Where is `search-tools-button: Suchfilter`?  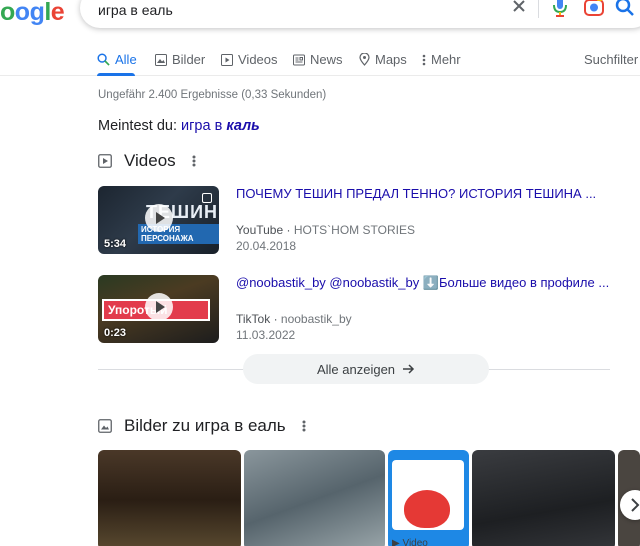
search-tools-button: Suchfilter is located at coordinates (611, 59).